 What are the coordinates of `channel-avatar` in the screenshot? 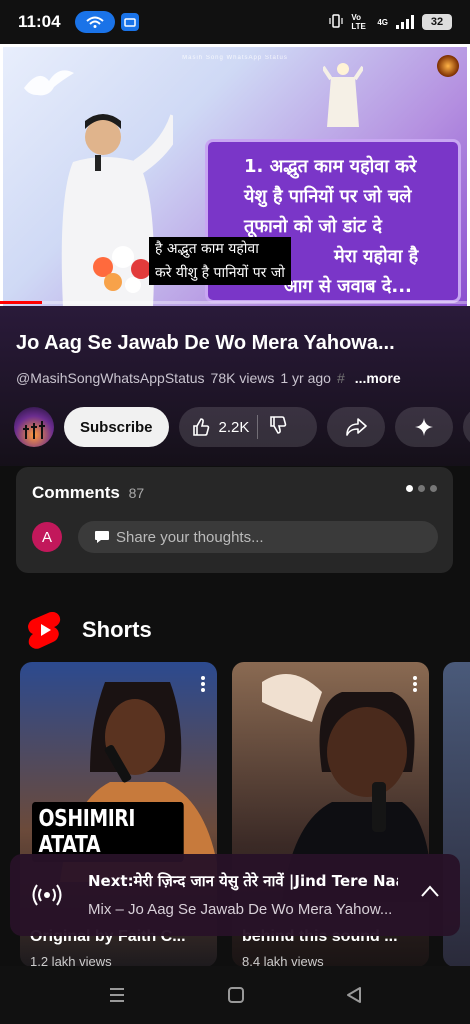 It's located at (34, 427).